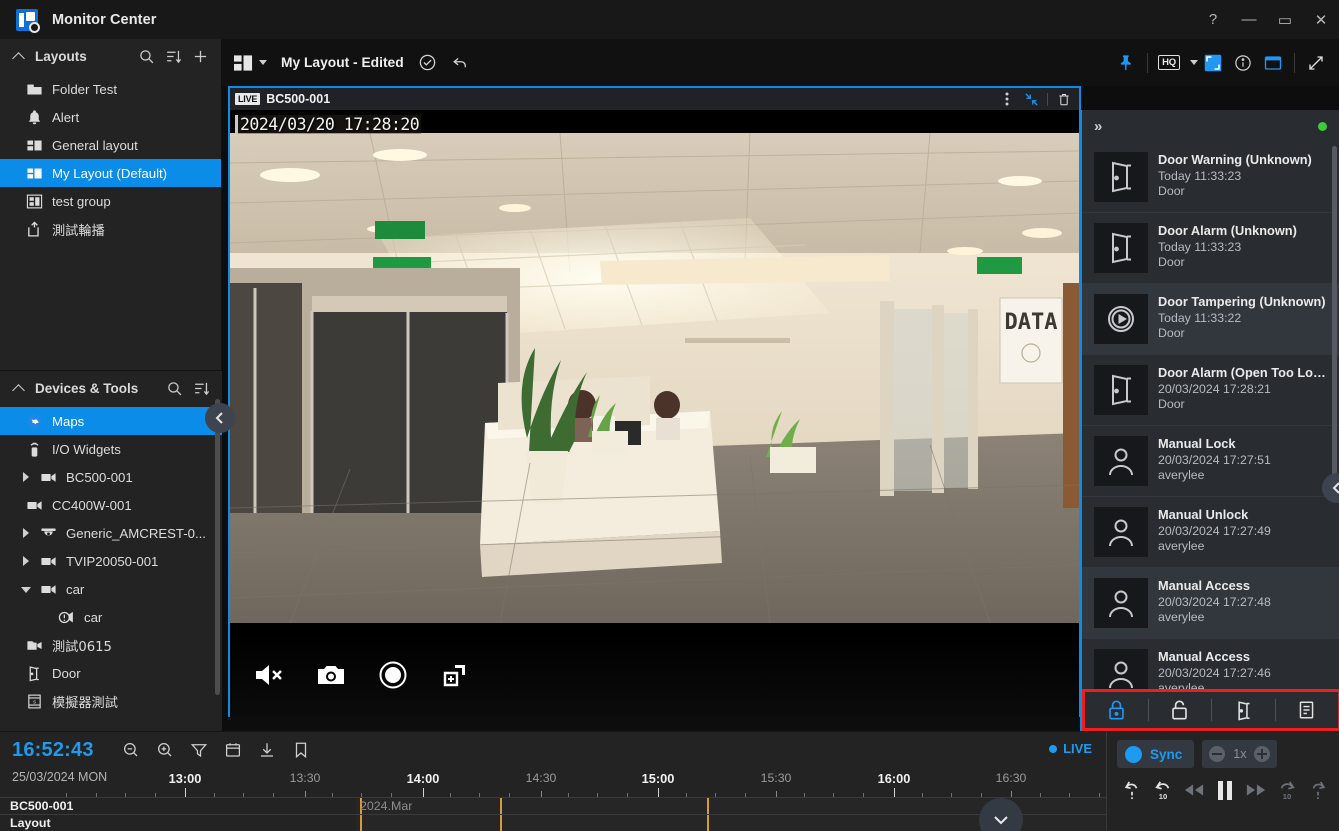  What do you see at coordinates (1249, 19) in the screenshot?
I see `minimize-button: —` at bounding box center [1249, 19].